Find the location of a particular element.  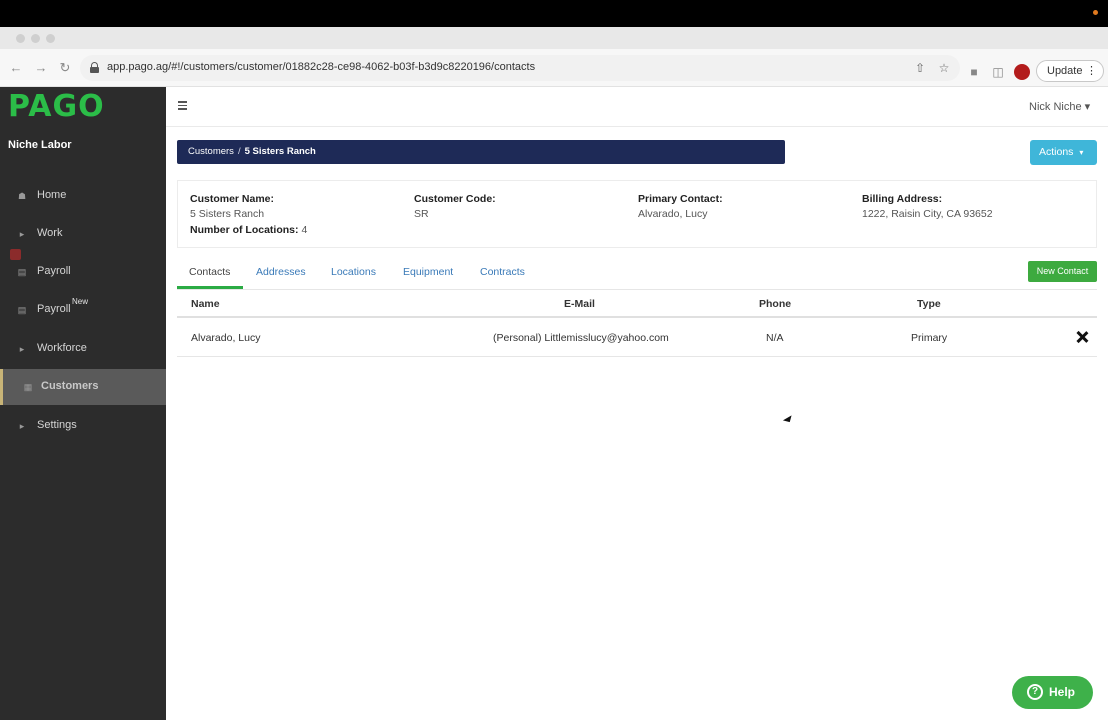

profile-icon is located at coordinates (1022, 72).